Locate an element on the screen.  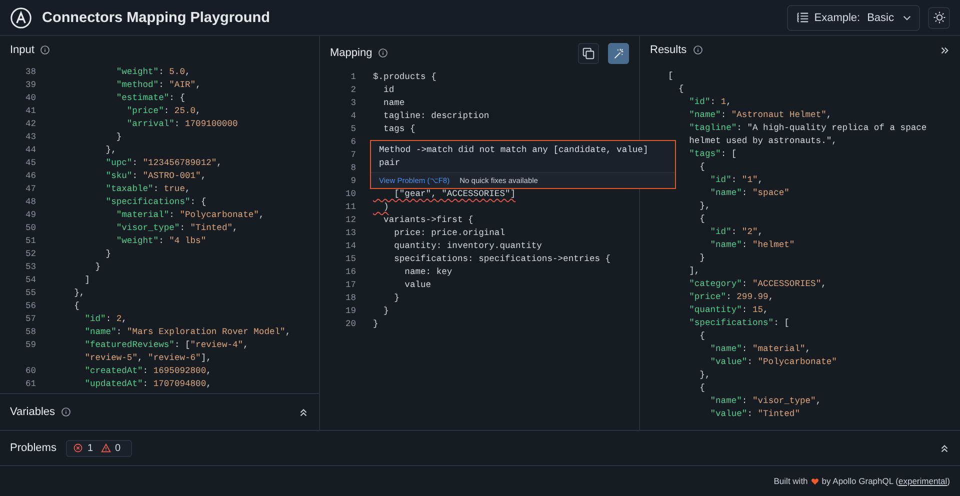
line-number: 41 is located at coordinates (30, 111).